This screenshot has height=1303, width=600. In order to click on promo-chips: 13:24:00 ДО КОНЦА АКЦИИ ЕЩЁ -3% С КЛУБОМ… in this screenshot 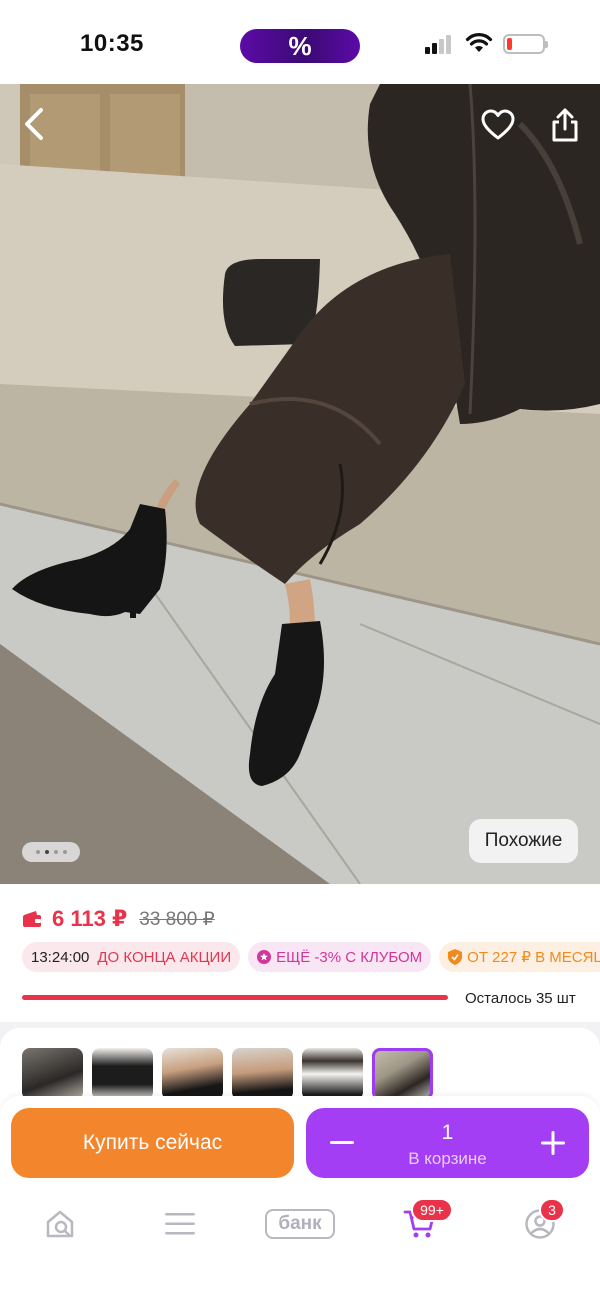, I will do `click(311, 957)`.